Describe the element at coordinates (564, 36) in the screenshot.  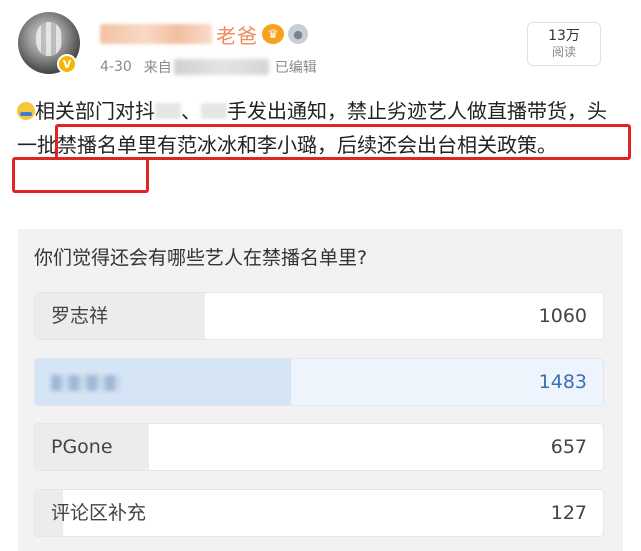
I see `read-count: 13万` at that location.